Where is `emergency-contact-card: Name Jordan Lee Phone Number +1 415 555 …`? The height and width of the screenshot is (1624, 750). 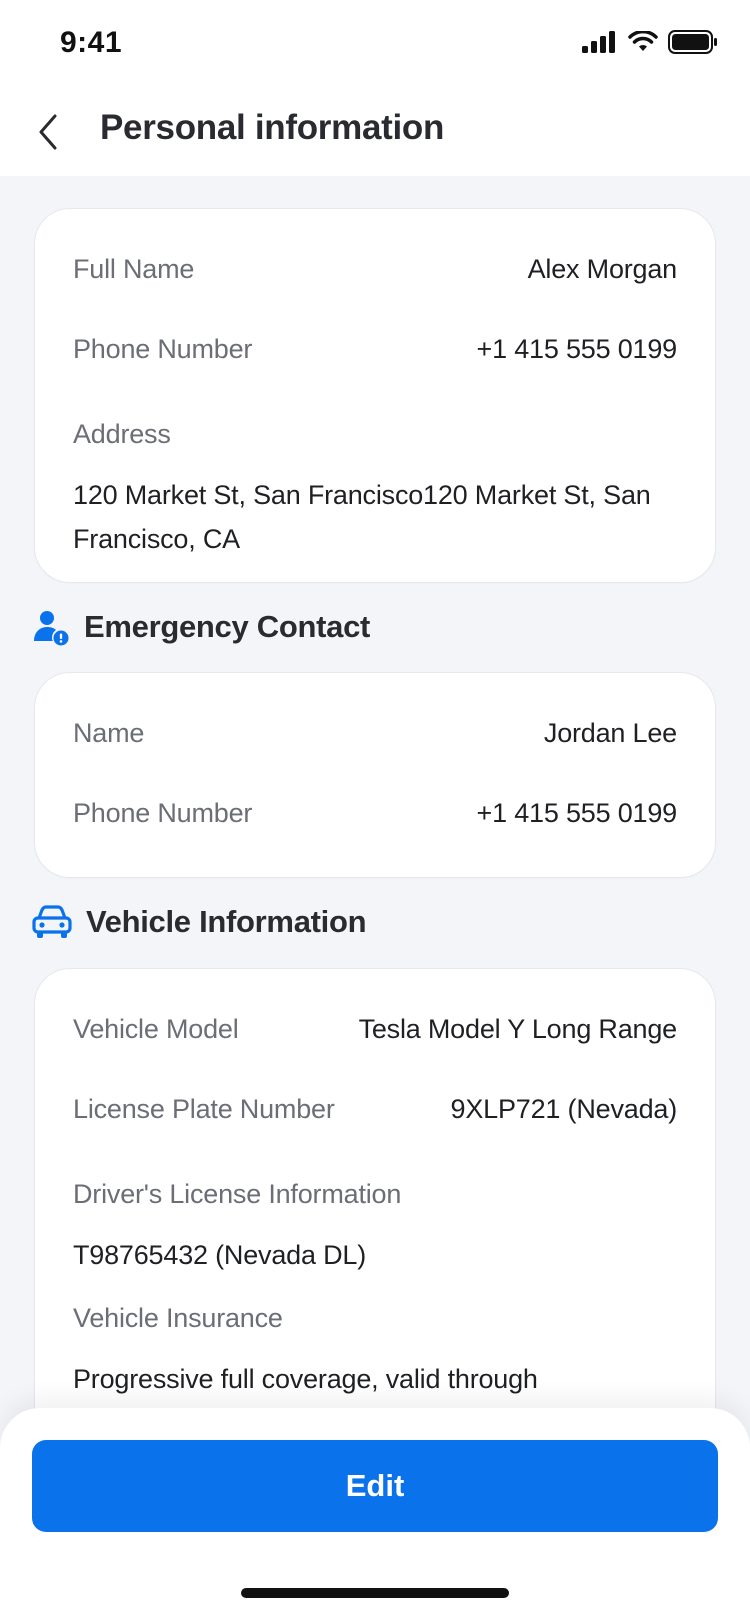
emergency-contact-card: Name Jordan Lee Phone Number +1 415 555 … is located at coordinates (375, 775).